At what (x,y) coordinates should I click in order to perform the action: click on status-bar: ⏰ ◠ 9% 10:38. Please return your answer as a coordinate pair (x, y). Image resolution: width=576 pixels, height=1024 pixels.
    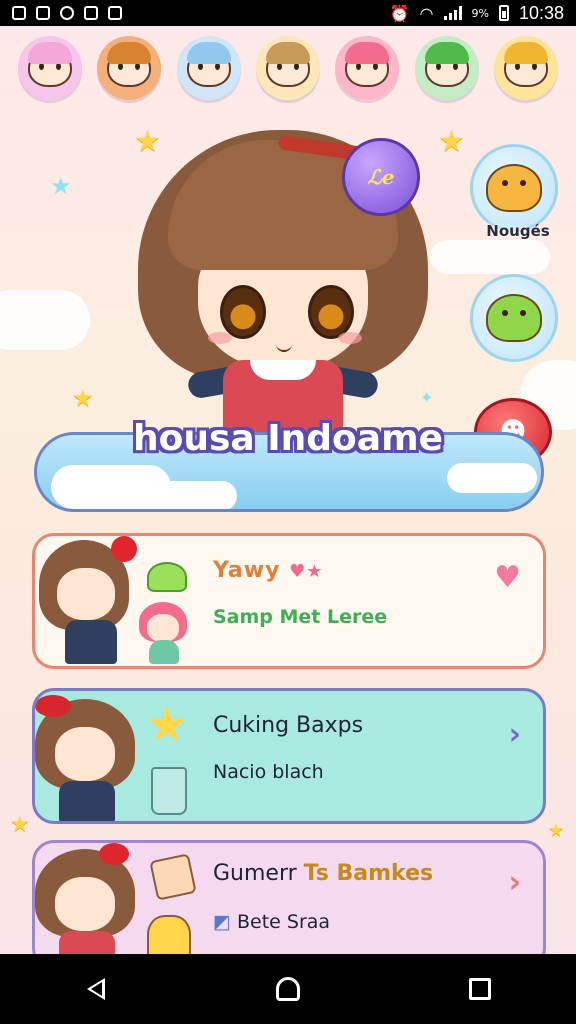
    Looking at the image, I should click on (288, 13).